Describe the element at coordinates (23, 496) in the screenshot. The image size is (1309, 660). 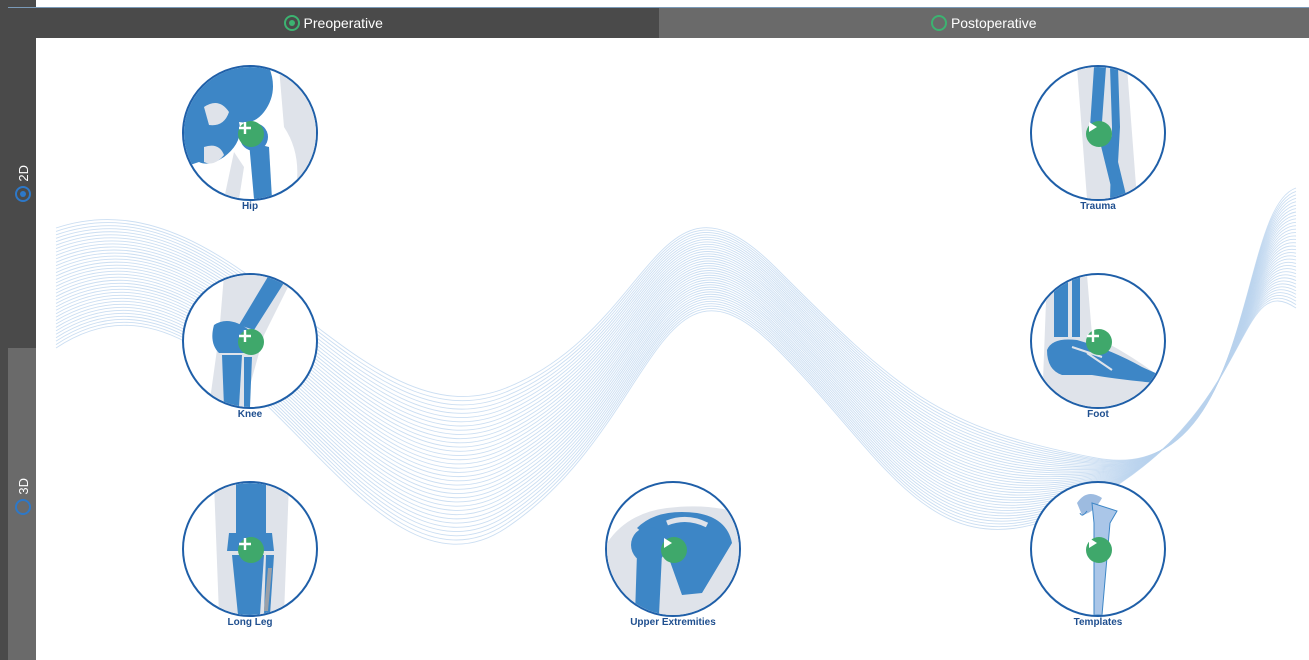
I see `tab-3d: 3D` at that location.